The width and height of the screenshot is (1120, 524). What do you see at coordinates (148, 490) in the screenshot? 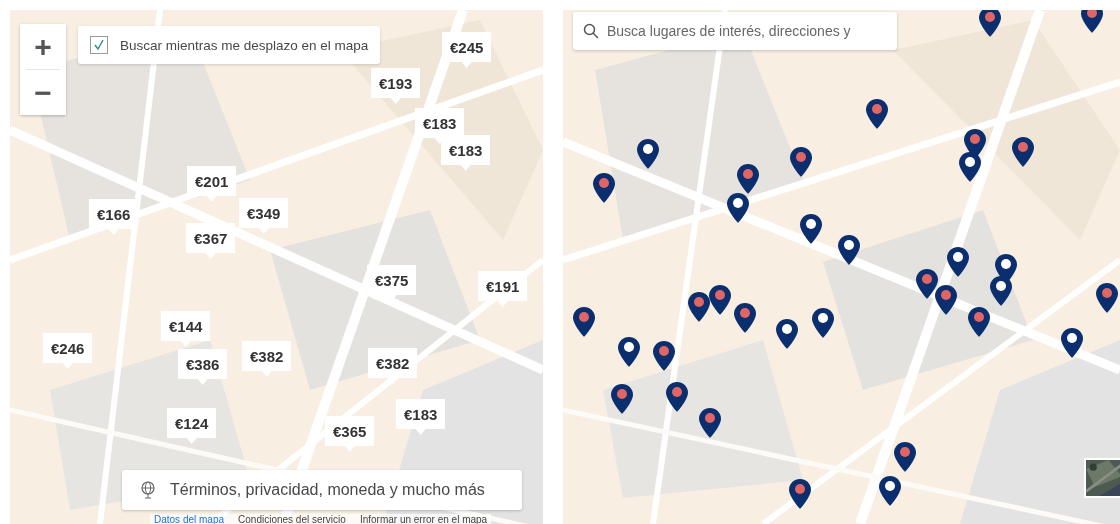
I see `globe-icon` at bounding box center [148, 490].